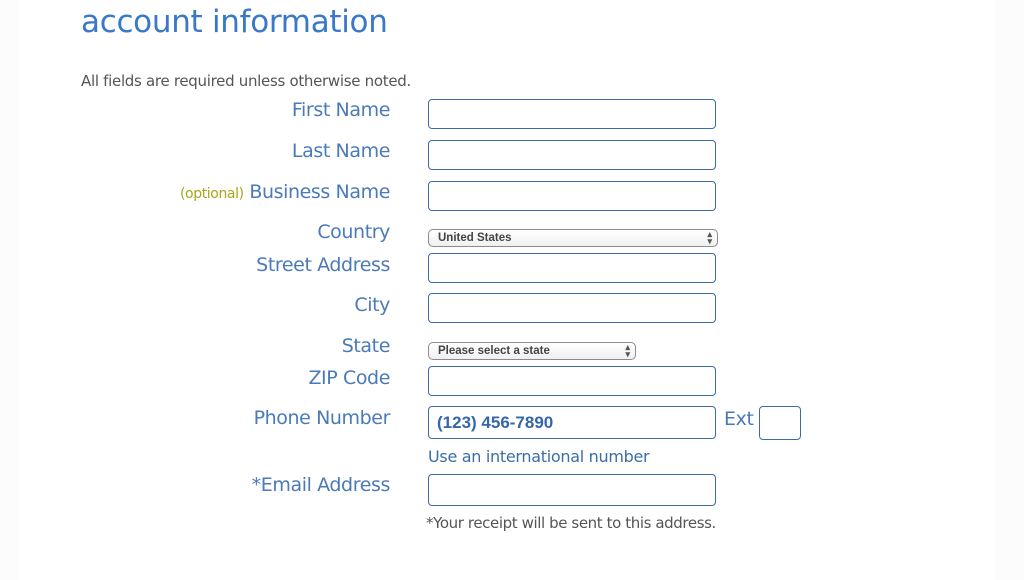 This screenshot has width=1024, height=580. Describe the element at coordinates (572, 268) in the screenshot. I see `street-address-input` at that location.